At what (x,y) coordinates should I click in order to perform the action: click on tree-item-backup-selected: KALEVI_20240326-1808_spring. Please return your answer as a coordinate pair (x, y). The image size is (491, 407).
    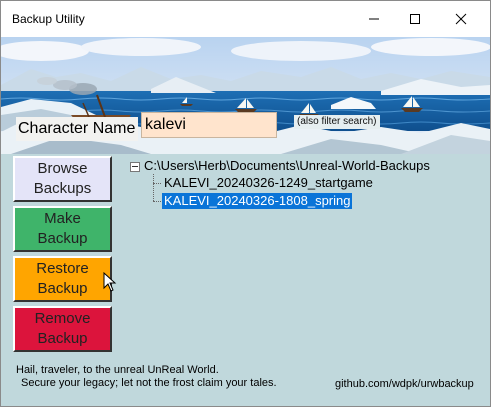
    Looking at the image, I should click on (257, 201).